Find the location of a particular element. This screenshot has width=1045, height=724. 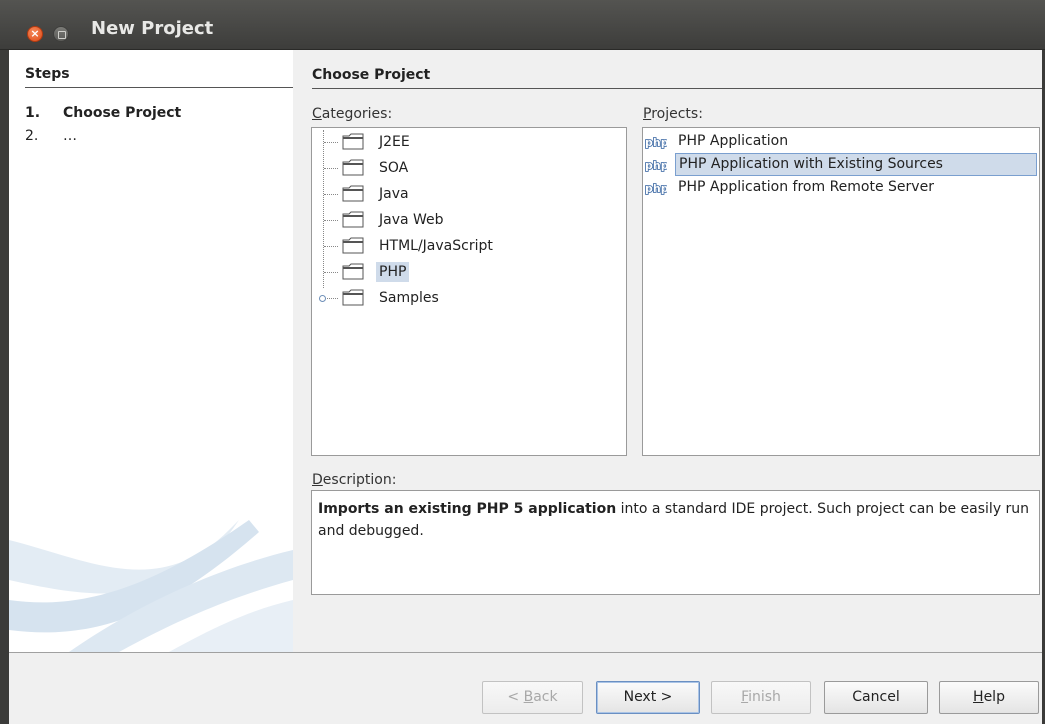

minimize-window-button is located at coordinates (61, 34).